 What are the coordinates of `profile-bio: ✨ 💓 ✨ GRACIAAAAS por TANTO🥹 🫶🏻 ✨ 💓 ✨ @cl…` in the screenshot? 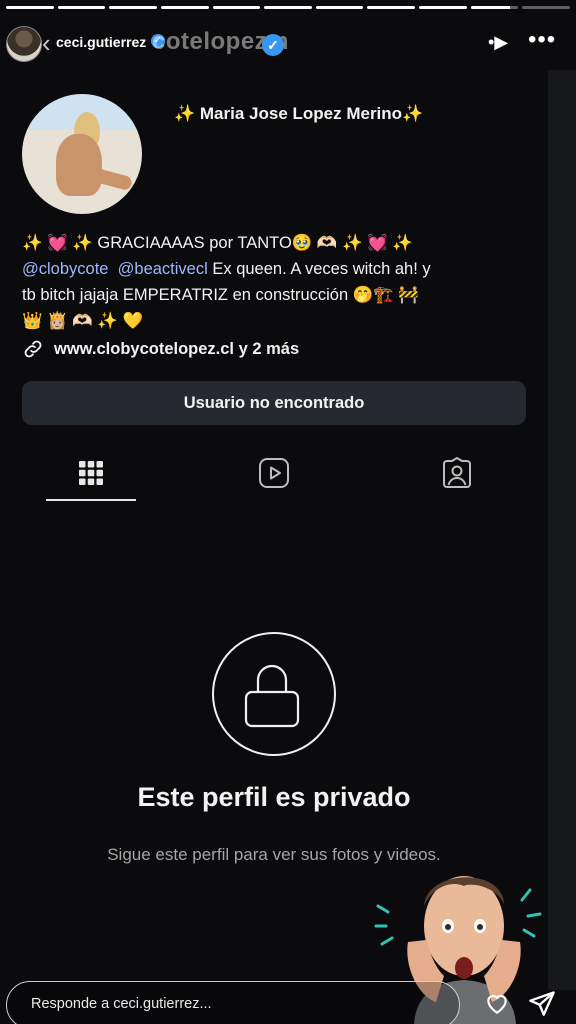 It's located at (282, 282).